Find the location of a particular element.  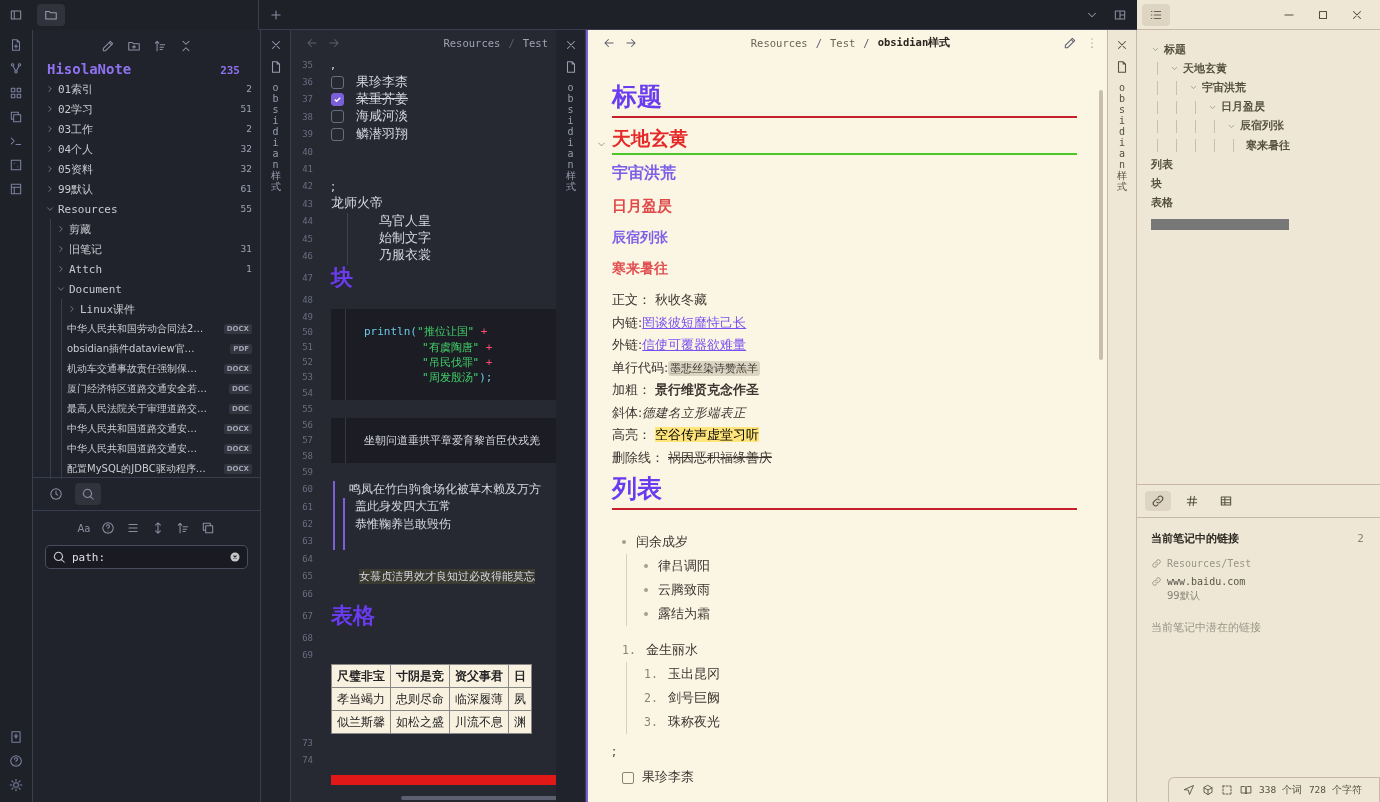

outline-block is located at coordinates (1220, 224).